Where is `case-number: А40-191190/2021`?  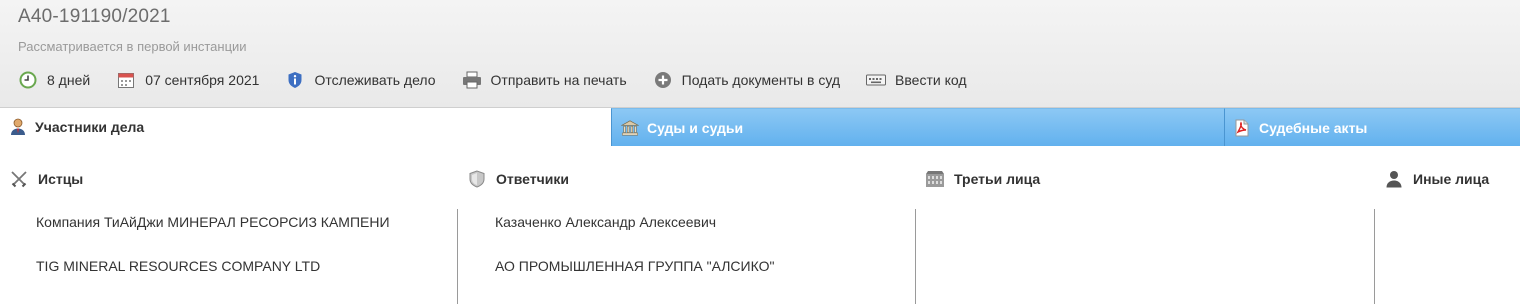 case-number: А40-191190/2021 is located at coordinates (94, 16).